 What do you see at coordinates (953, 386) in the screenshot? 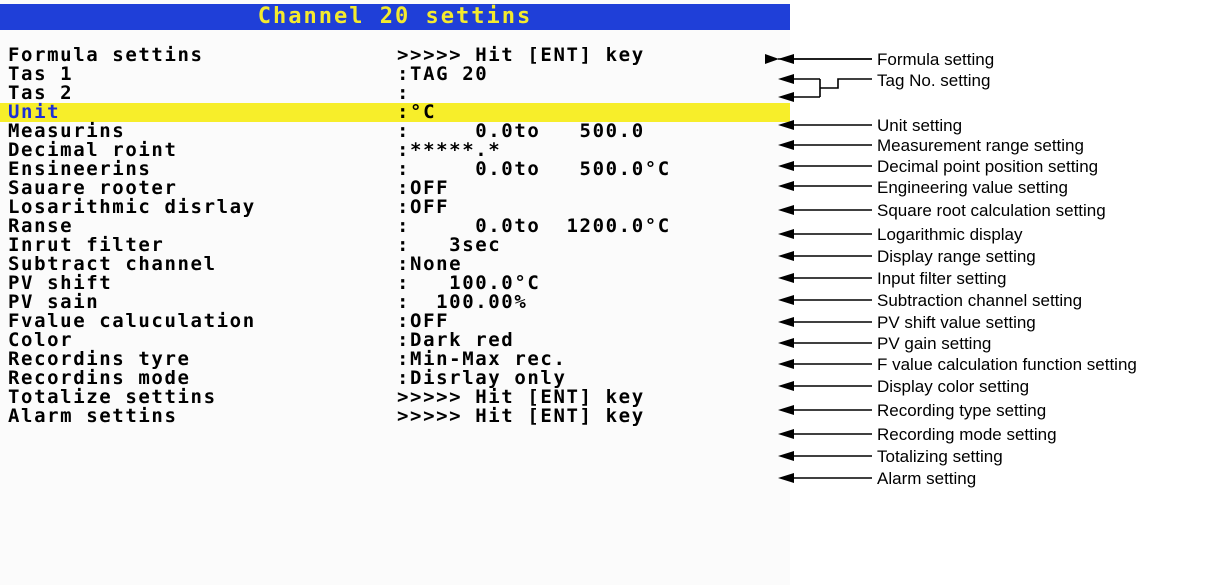
I see `annotation-display-color: Display color setting` at bounding box center [953, 386].